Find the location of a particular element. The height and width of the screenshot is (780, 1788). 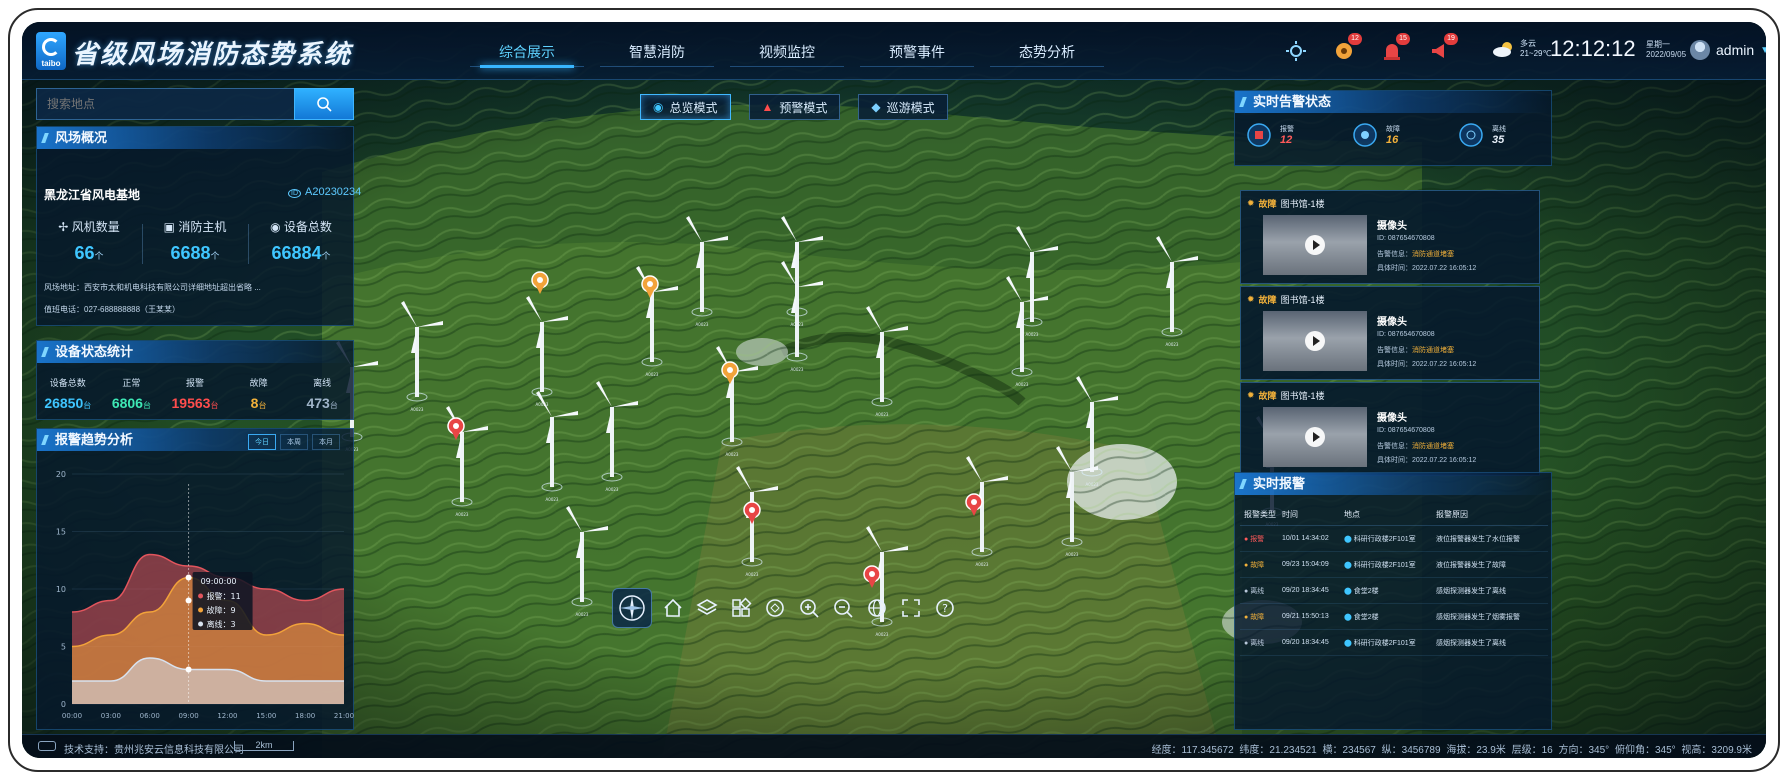

measure-icon is located at coordinates (775, 608).